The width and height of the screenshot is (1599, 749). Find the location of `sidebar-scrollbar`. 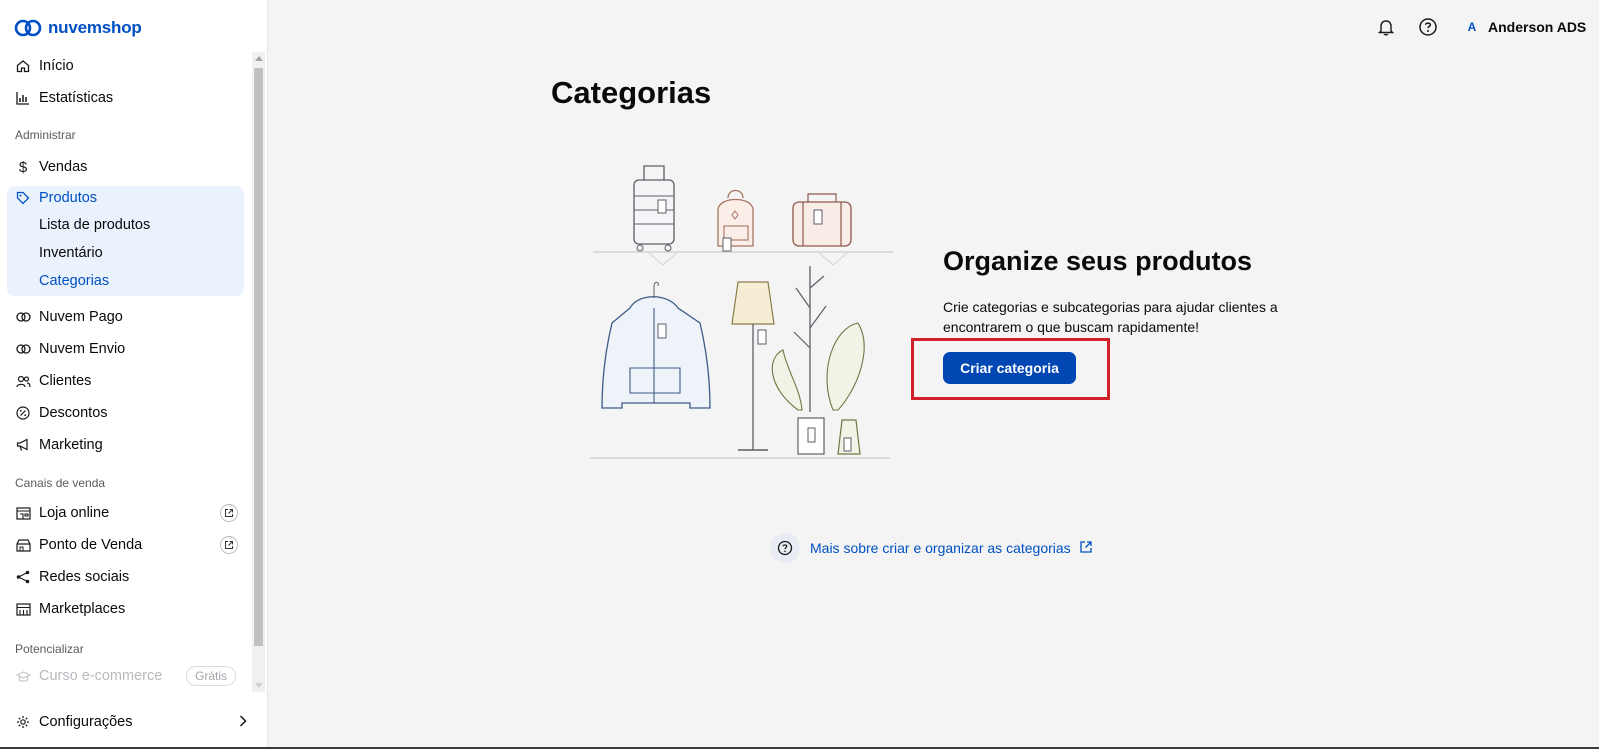

sidebar-scrollbar is located at coordinates (258, 372).